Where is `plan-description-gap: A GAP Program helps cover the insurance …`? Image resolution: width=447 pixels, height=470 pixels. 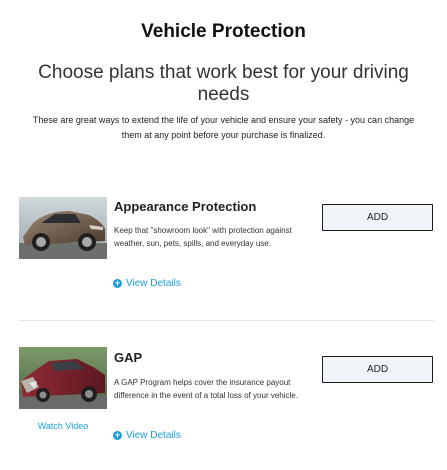 plan-description-gap: A GAP Program helps cover the insurance … is located at coordinates (206, 389).